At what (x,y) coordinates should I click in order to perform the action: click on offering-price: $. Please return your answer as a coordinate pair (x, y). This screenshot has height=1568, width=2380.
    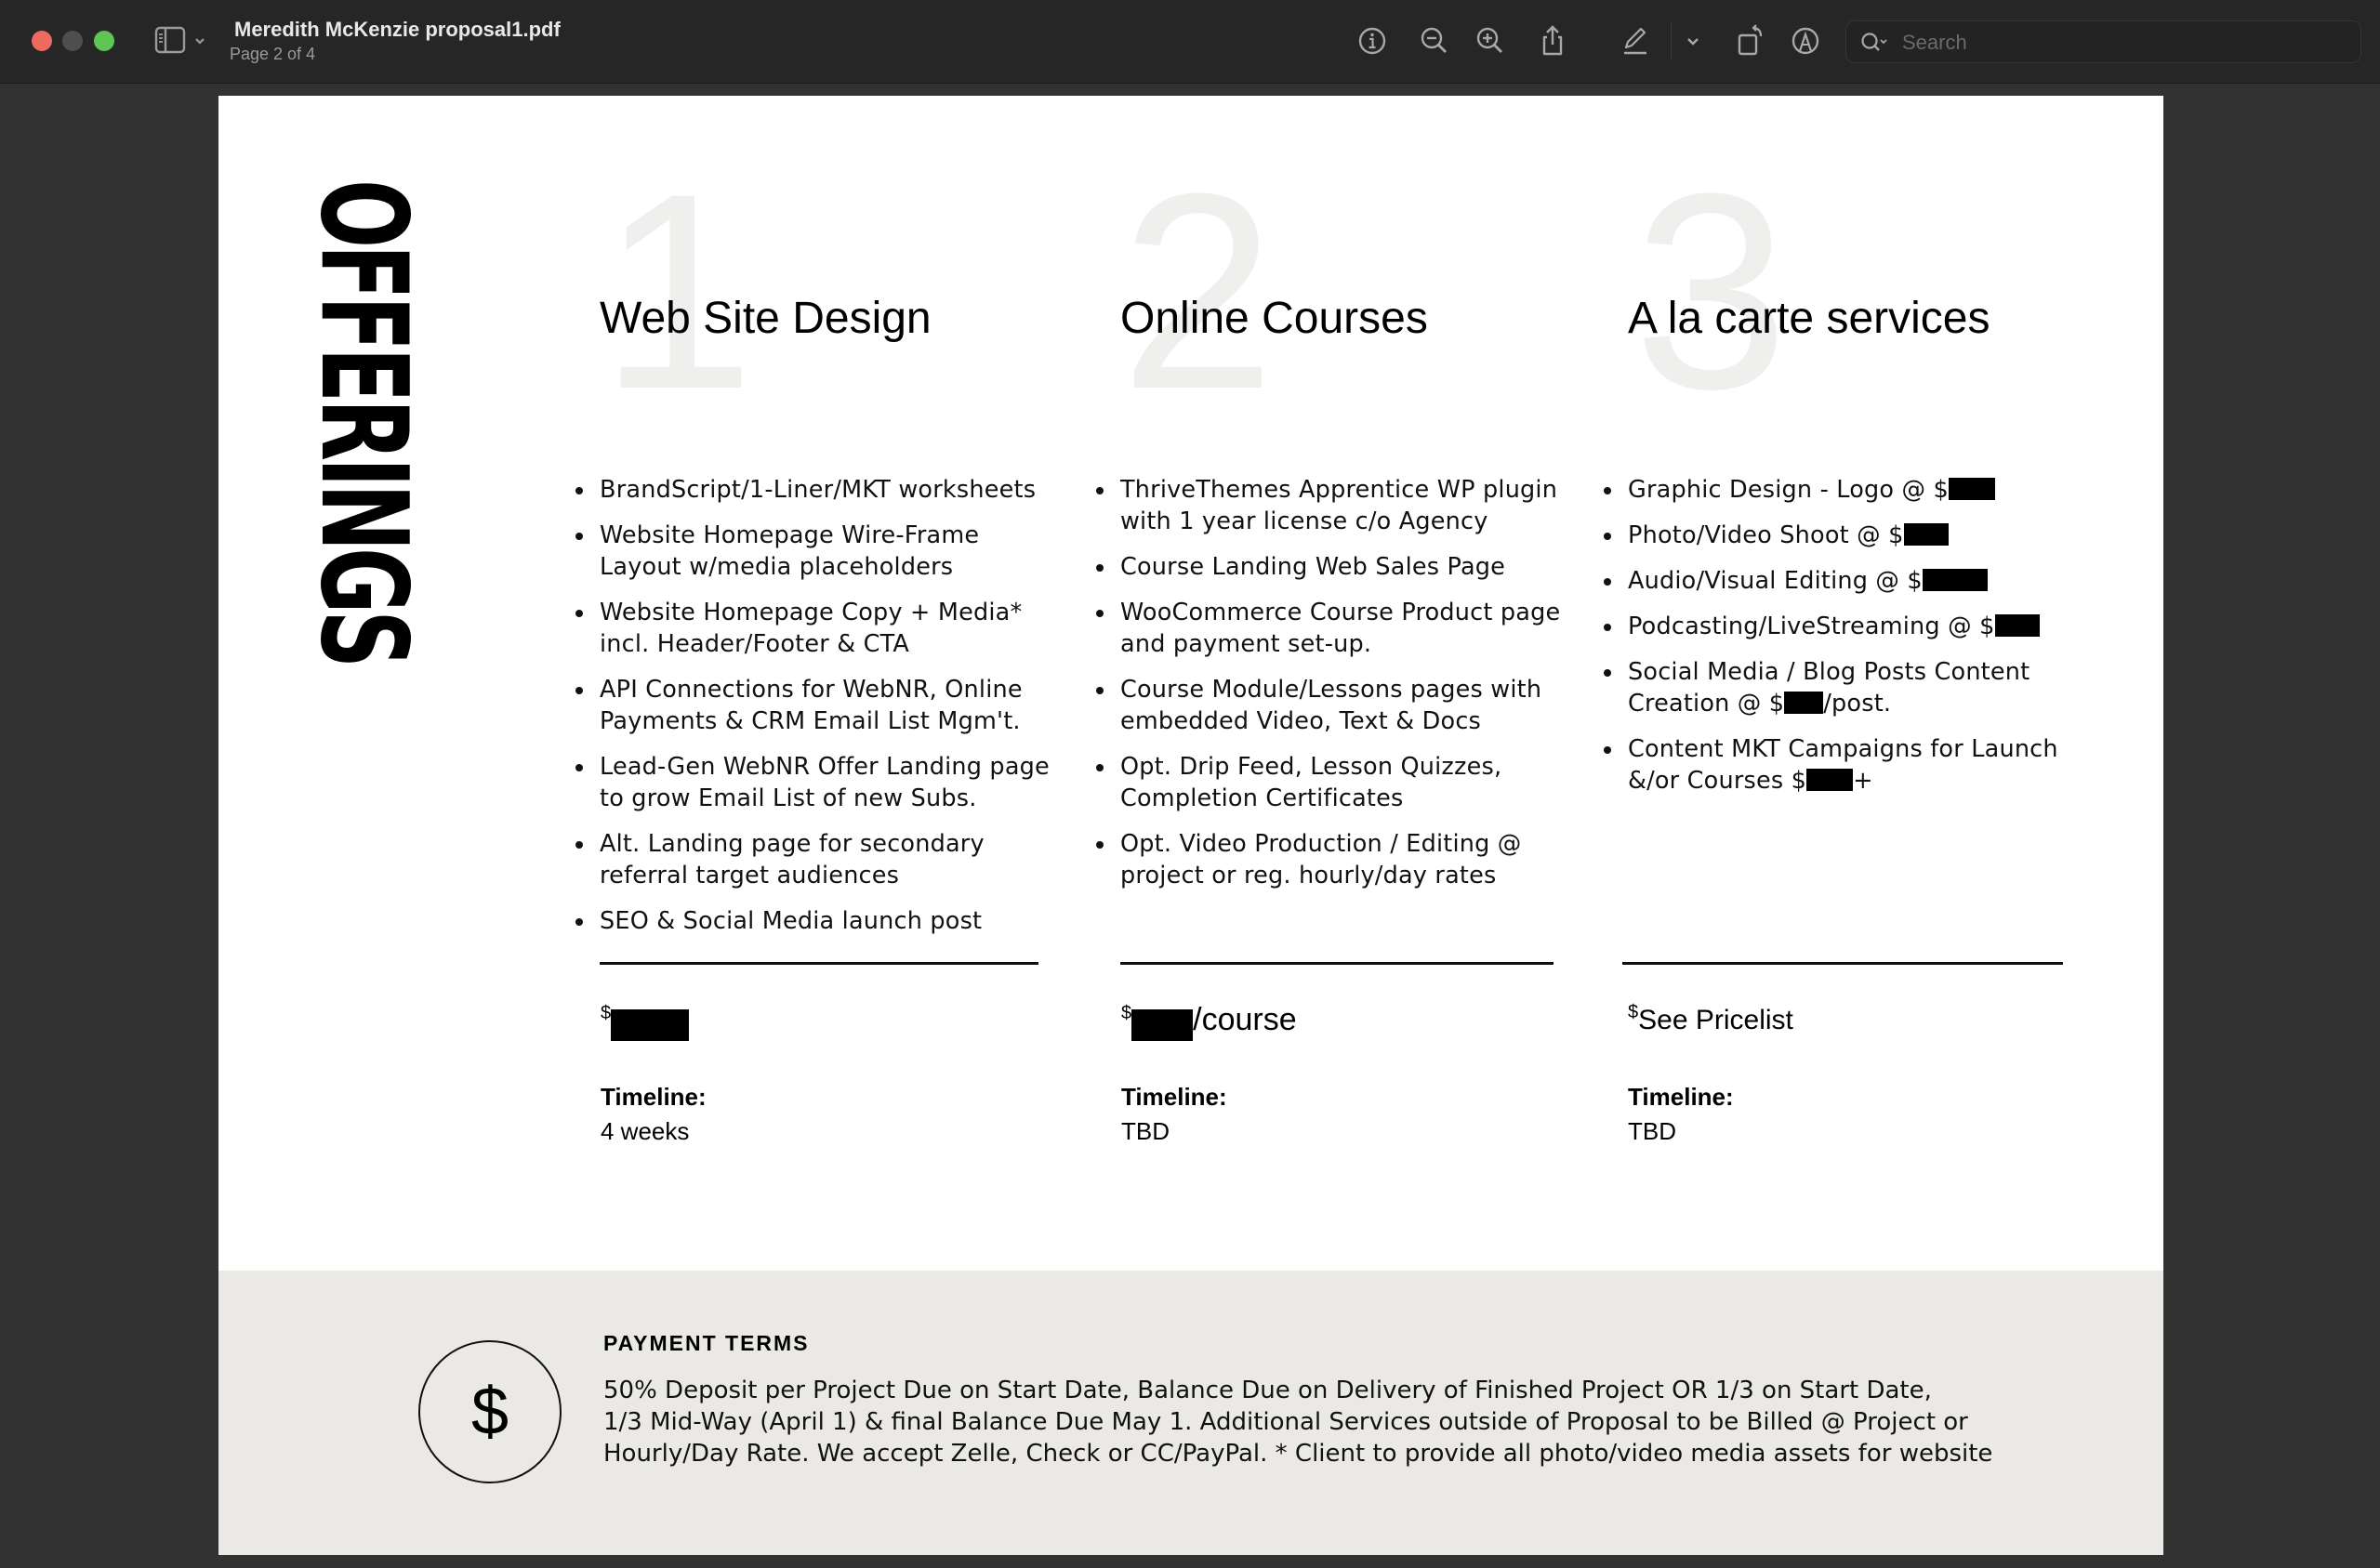
    Looking at the image, I should click on (645, 1022).